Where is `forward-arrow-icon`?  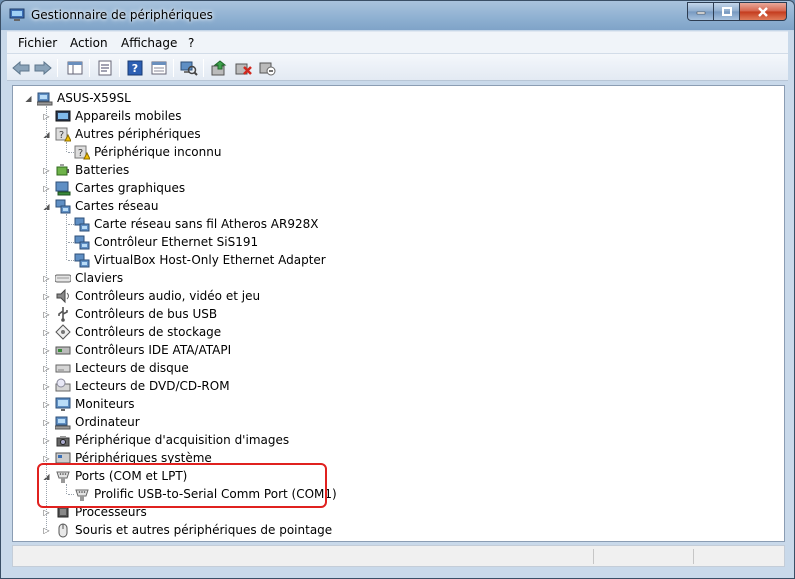 forward-arrow-icon is located at coordinates (43, 68).